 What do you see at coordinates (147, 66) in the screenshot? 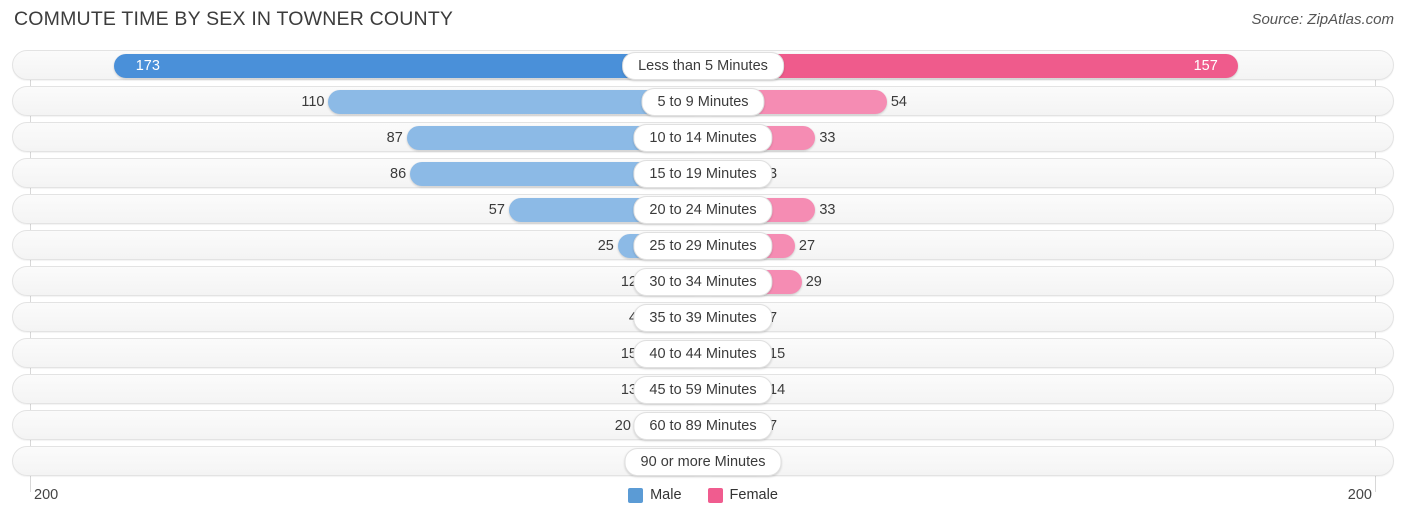
I see `male-value-label: 173` at bounding box center [147, 66].